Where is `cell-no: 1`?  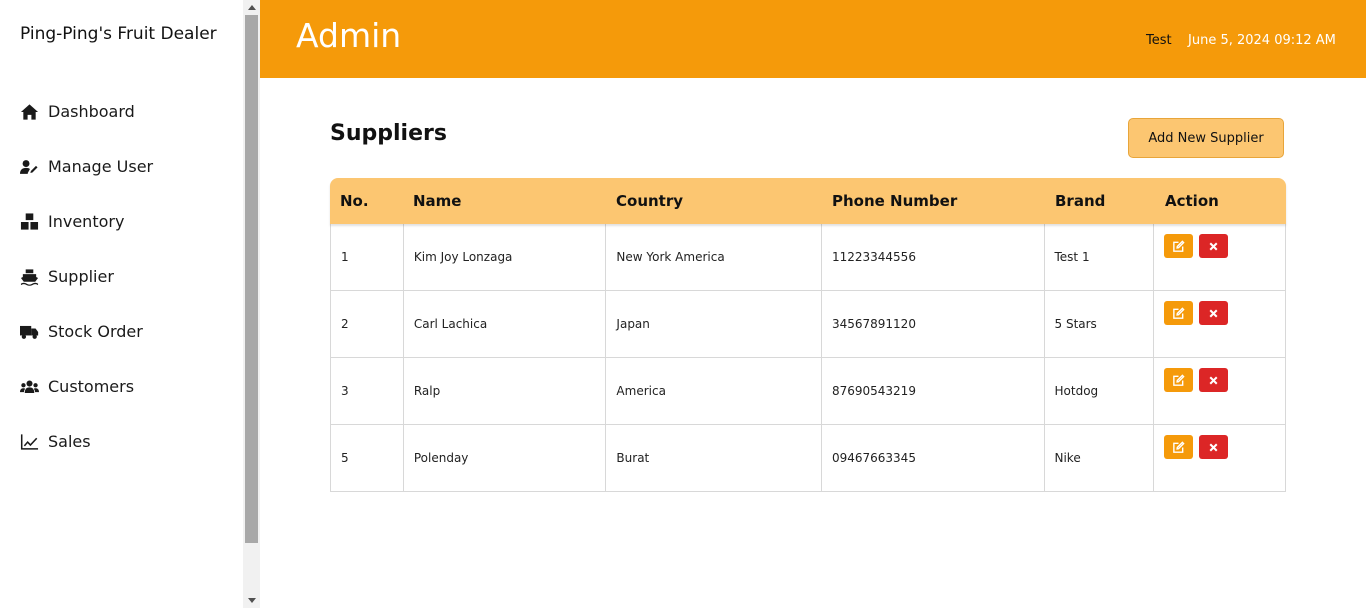 cell-no: 1 is located at coordinates (367, 257).